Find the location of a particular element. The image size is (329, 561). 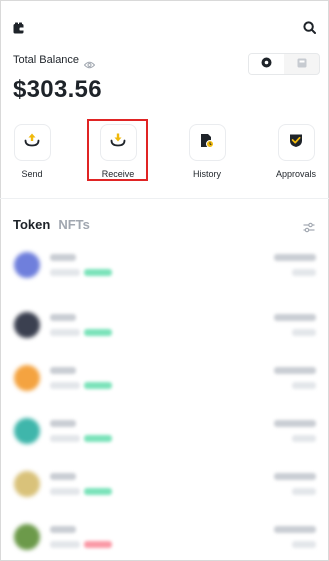

filter-icon is located at coordinates (309, 226).